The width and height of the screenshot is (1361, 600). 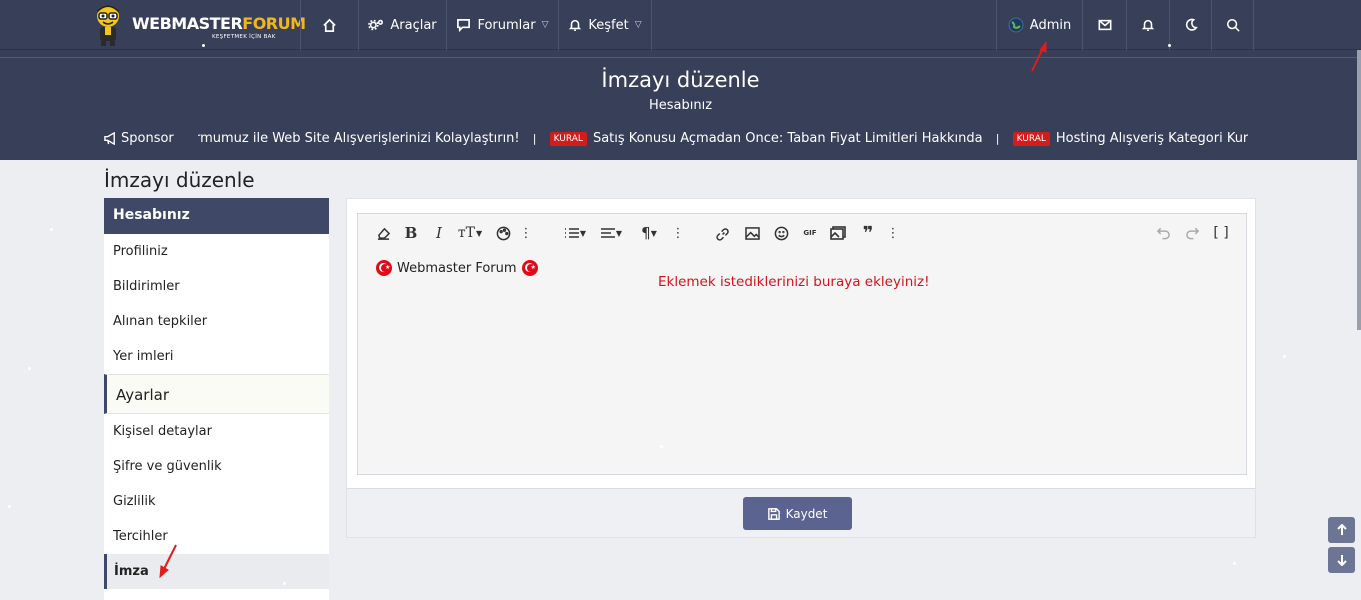 What do you see at coordinates (216, 536) in the screenshot?
I see `sidebar-item-preferences: Tercihler` at bounding box center [216, 536].